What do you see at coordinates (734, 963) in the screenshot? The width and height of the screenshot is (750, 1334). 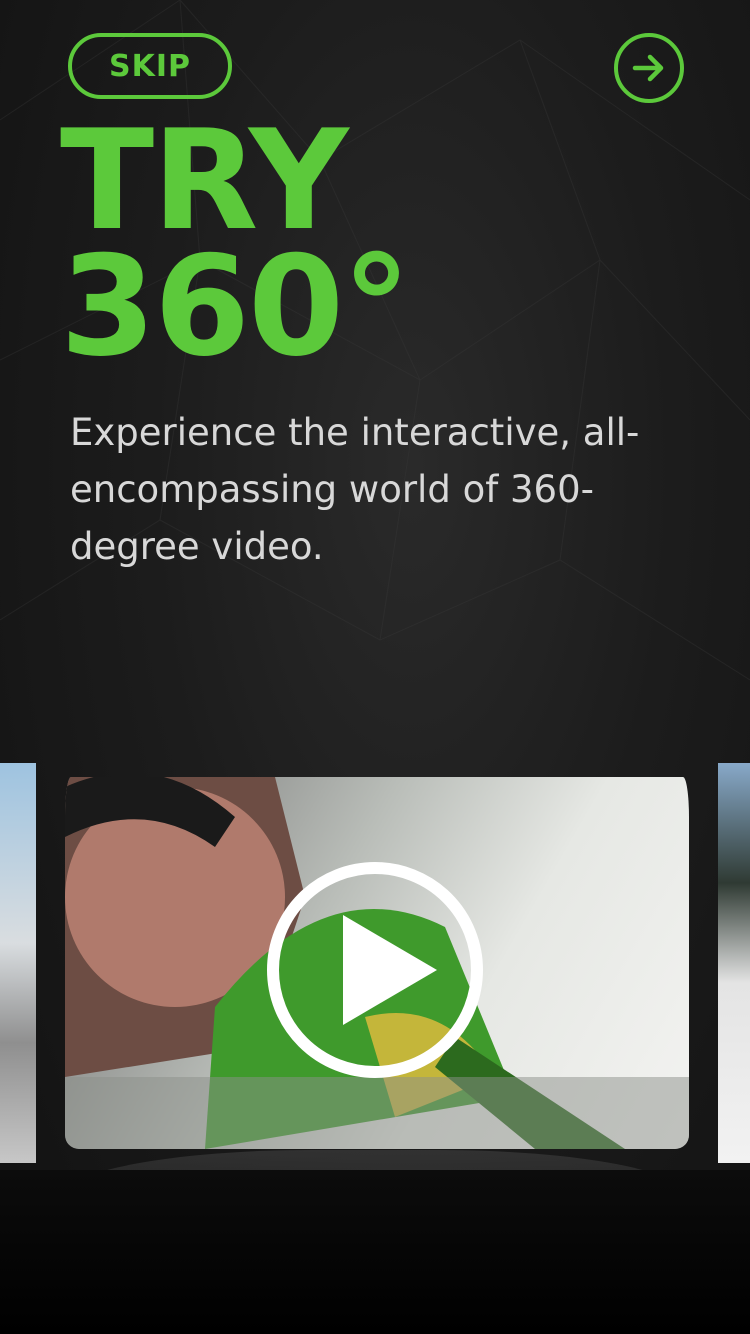 I see `video-card-right` at bounding box center [734, 963].